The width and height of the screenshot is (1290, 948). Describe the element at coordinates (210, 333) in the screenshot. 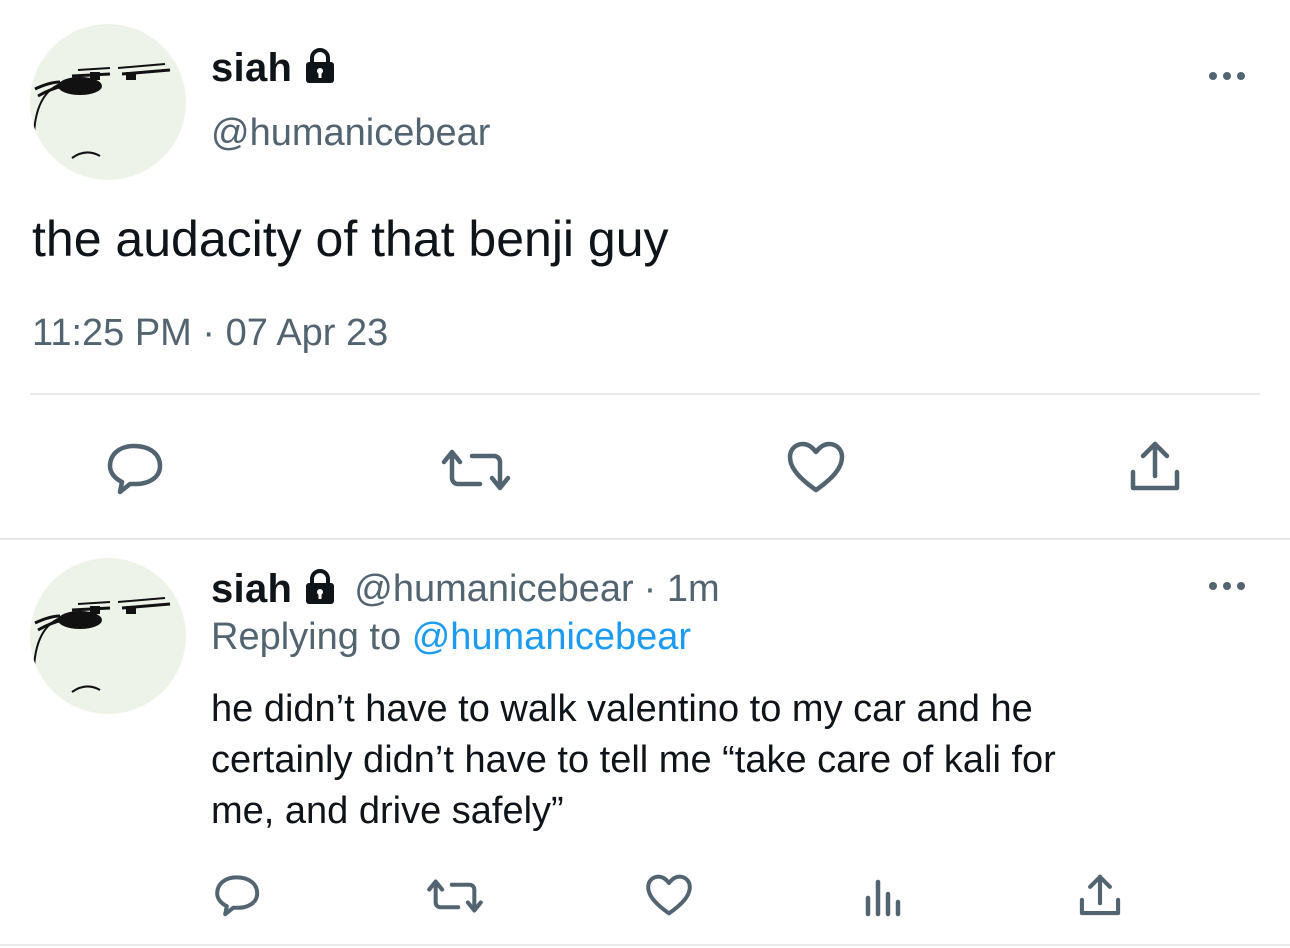

I see `timestamp: 11:25 PM · 07 Apr 23` at that location.